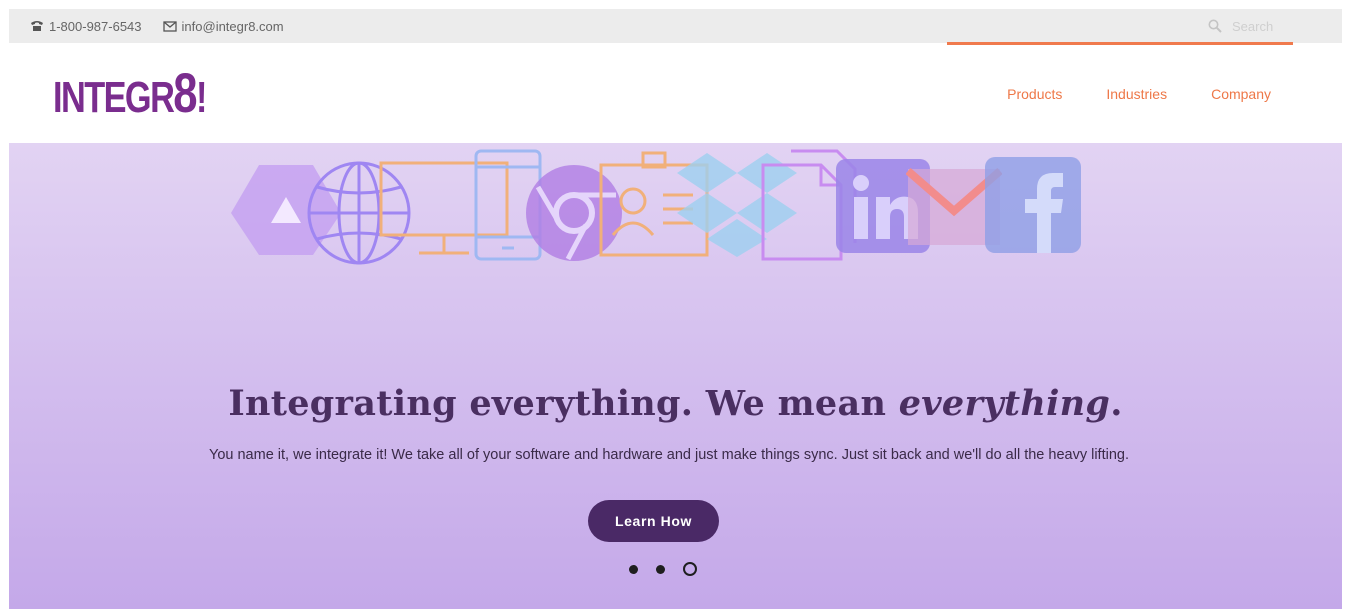  Describe the element at coordinates (653, 521) in the screenshot. I see `learn-how-button: Learn How` at that location.